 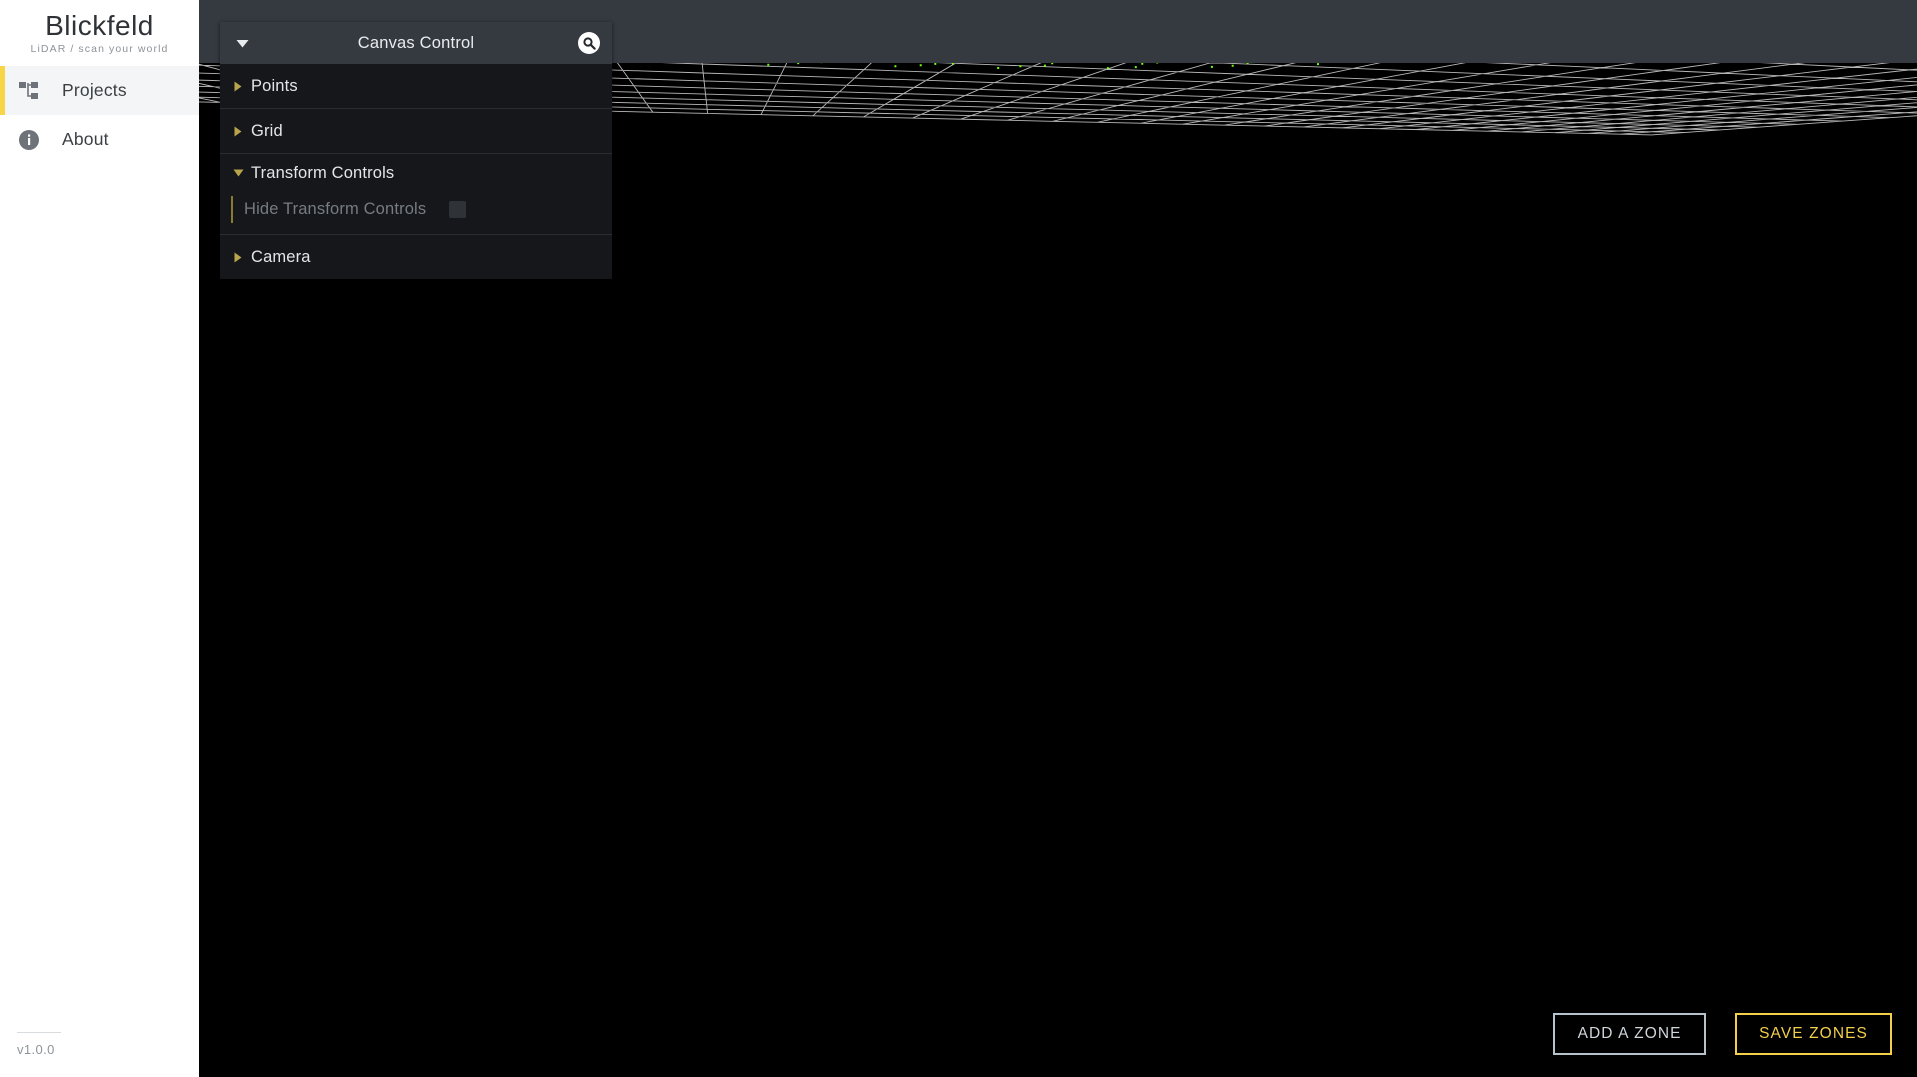 I want to click on cc-section-grid: Grid, so click(x=416, y=131).